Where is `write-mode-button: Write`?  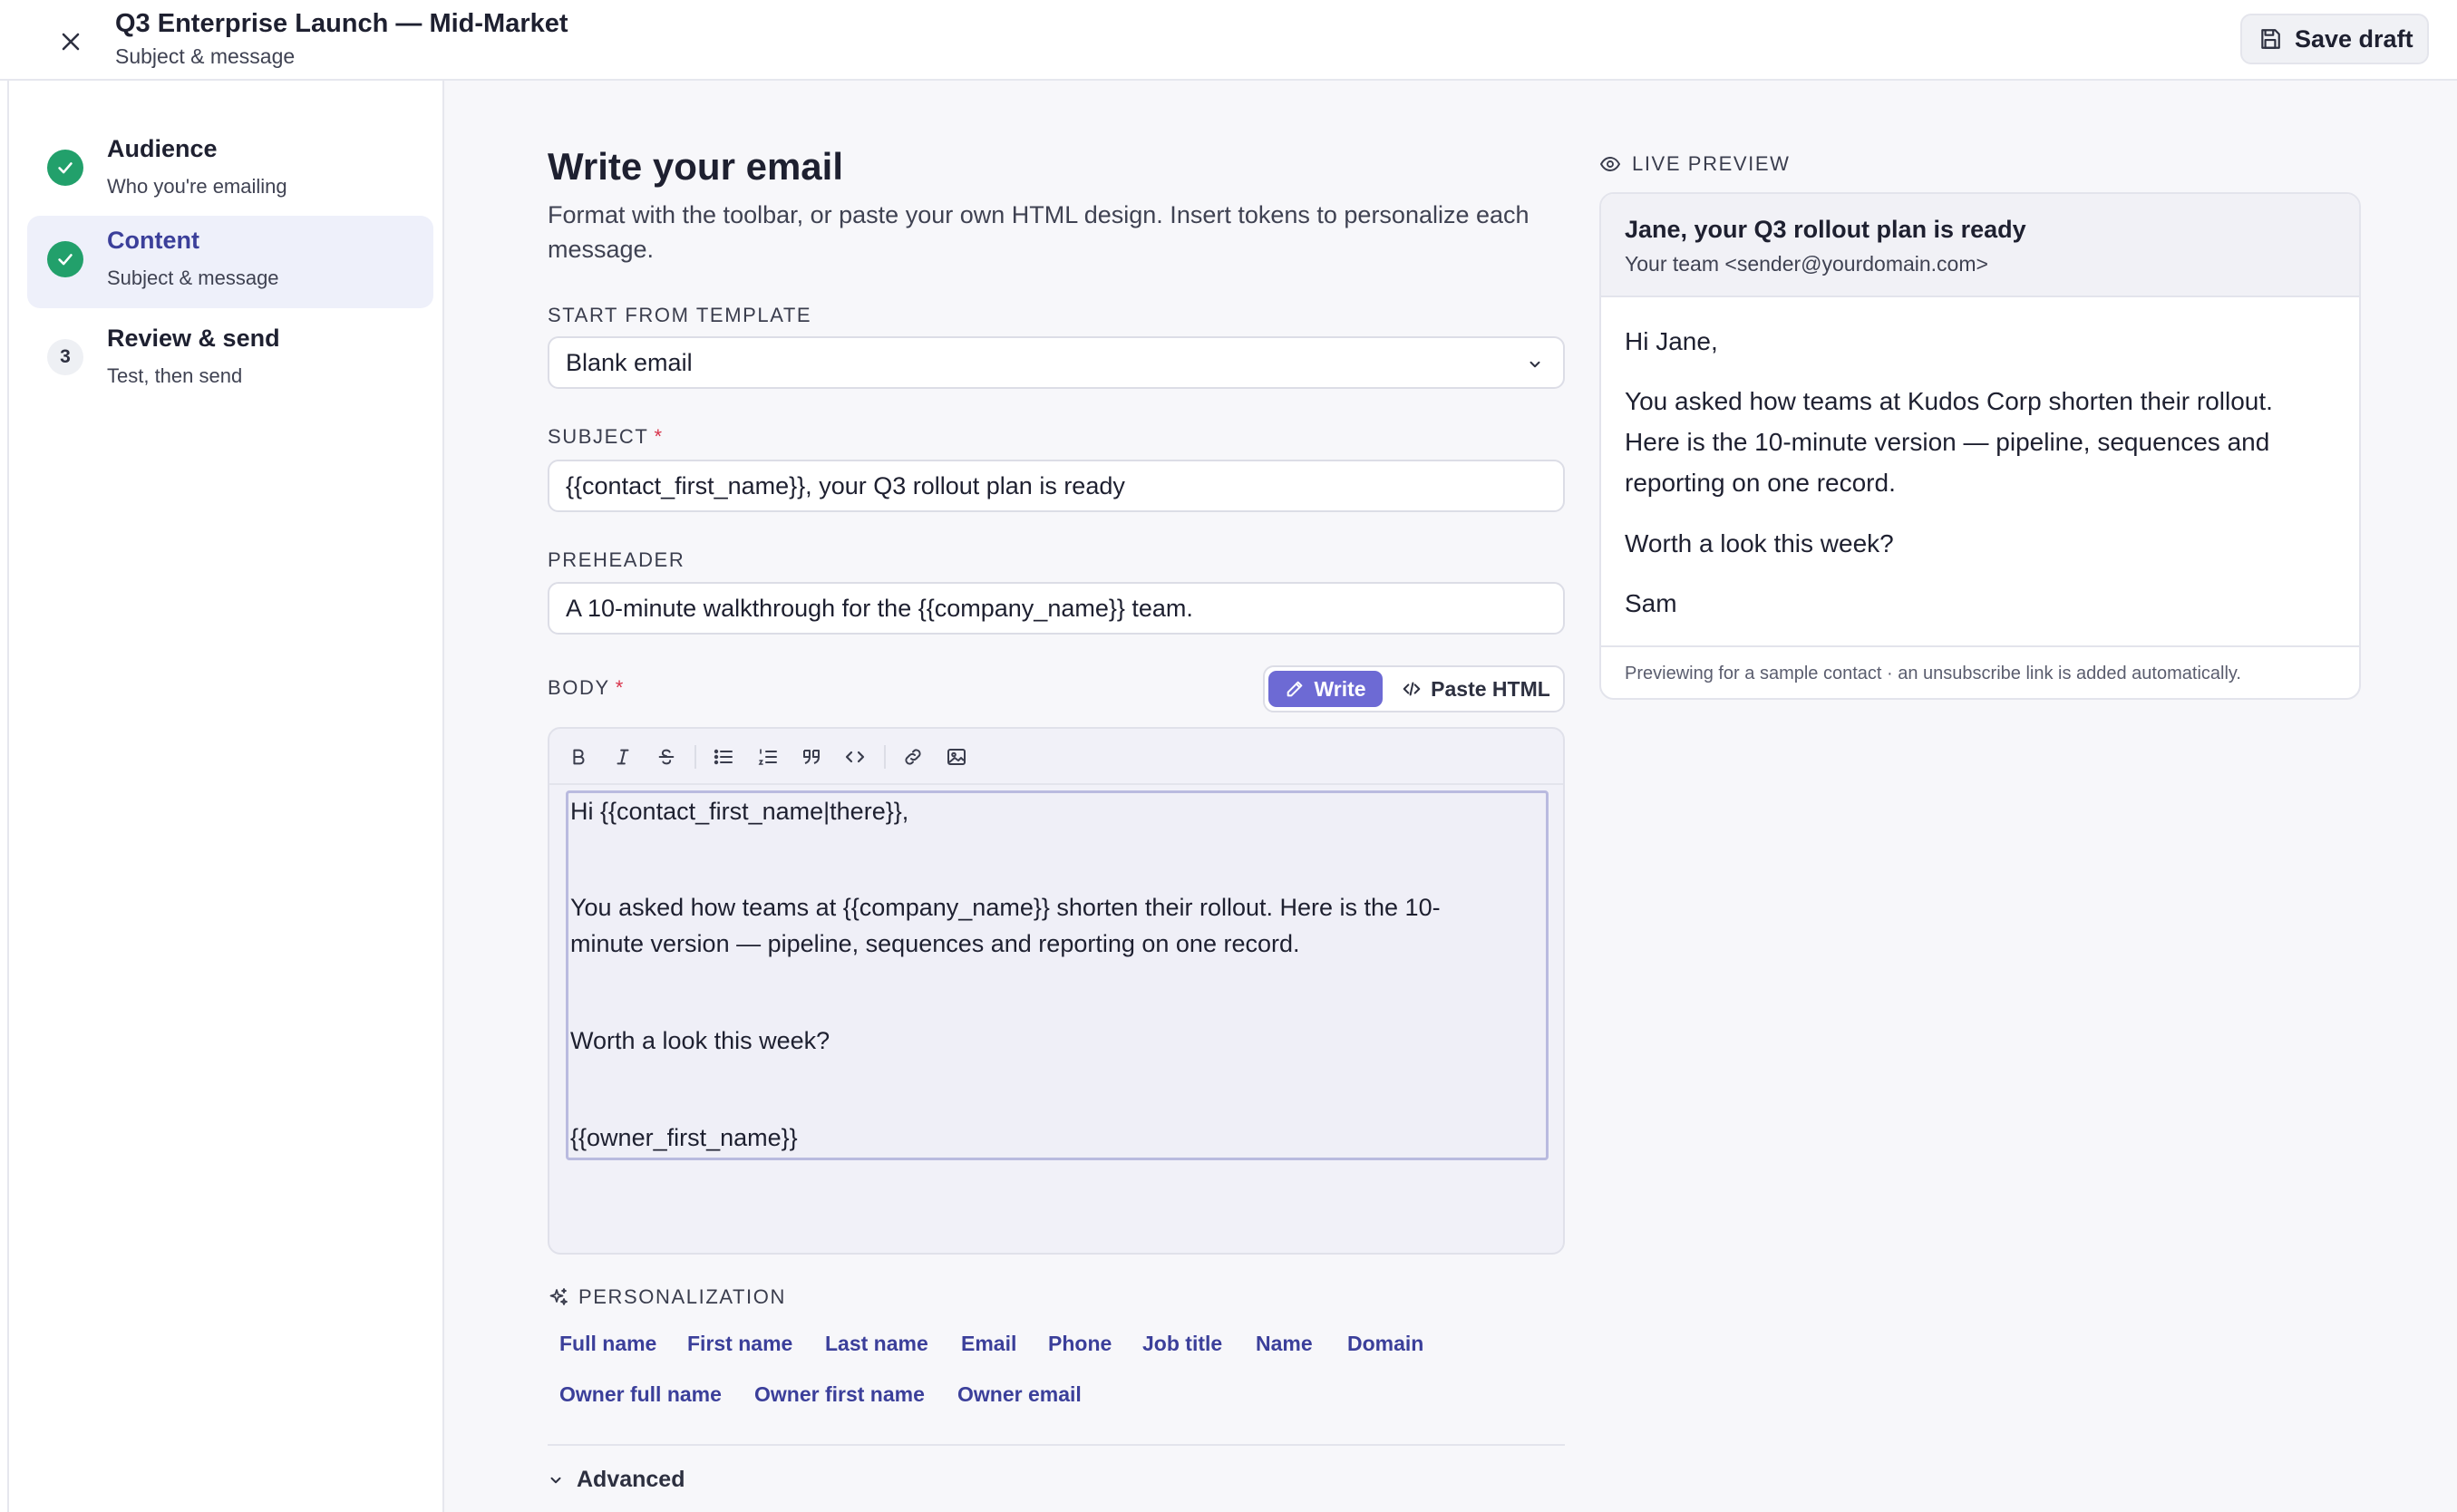 write-mode-button: Write is located at coordinates (1325, 689).